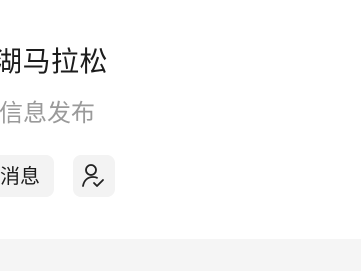 The width and height of the screenshot is (361, 271). Describe the element at coordinates (20, 176) in the screenshot. I see `message-button-label: 消息` at that location.